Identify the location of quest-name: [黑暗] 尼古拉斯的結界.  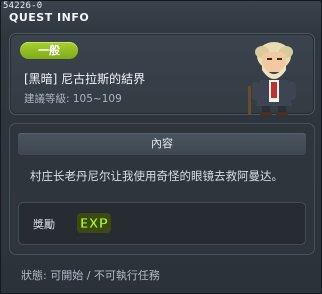
(85, 79).